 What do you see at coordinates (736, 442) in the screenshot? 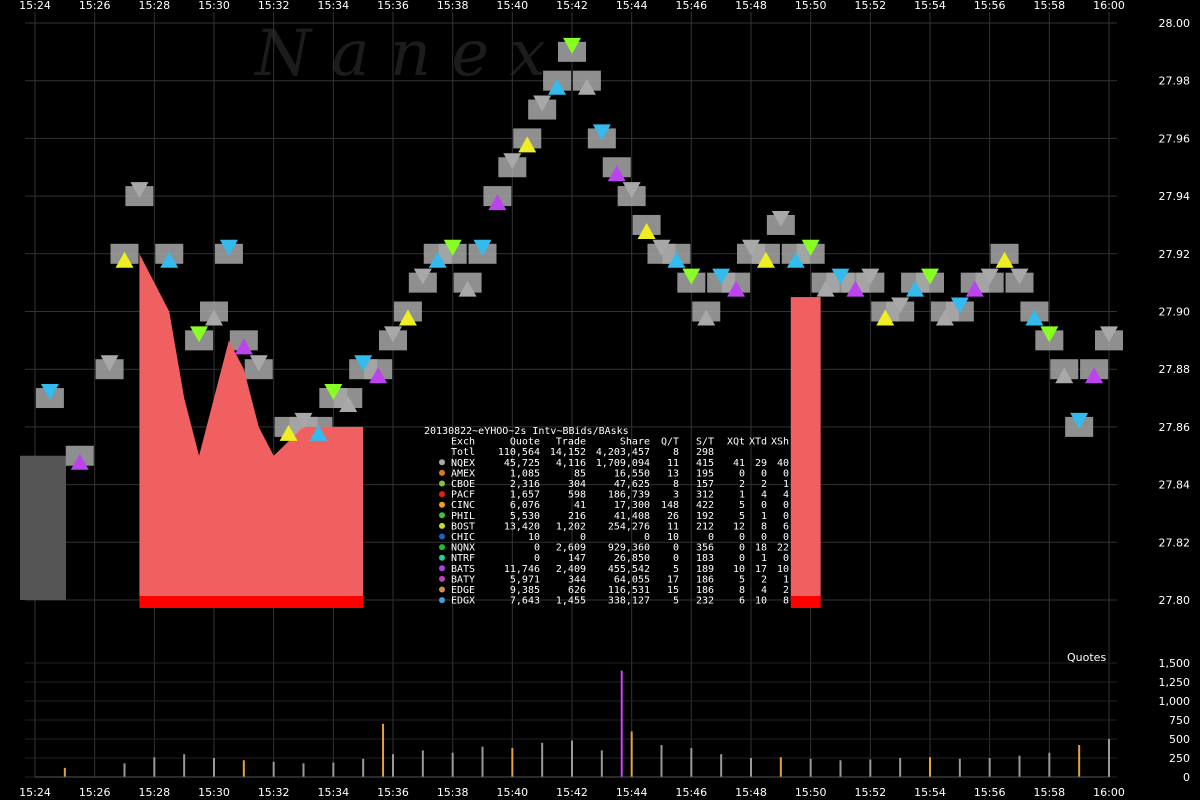
I see `table-header: XQt` at bounding box center [736, 442].